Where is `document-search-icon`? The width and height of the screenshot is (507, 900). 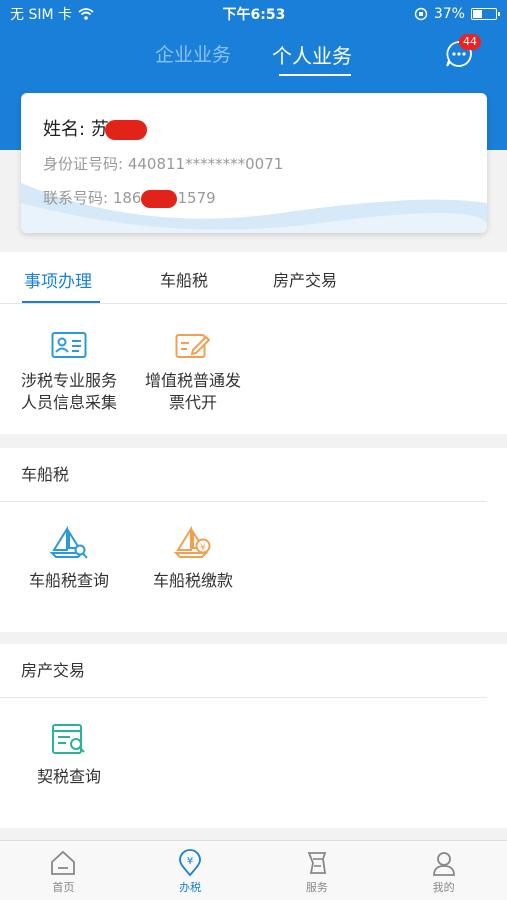 document-search-icon is located at coordinates (68, 739).